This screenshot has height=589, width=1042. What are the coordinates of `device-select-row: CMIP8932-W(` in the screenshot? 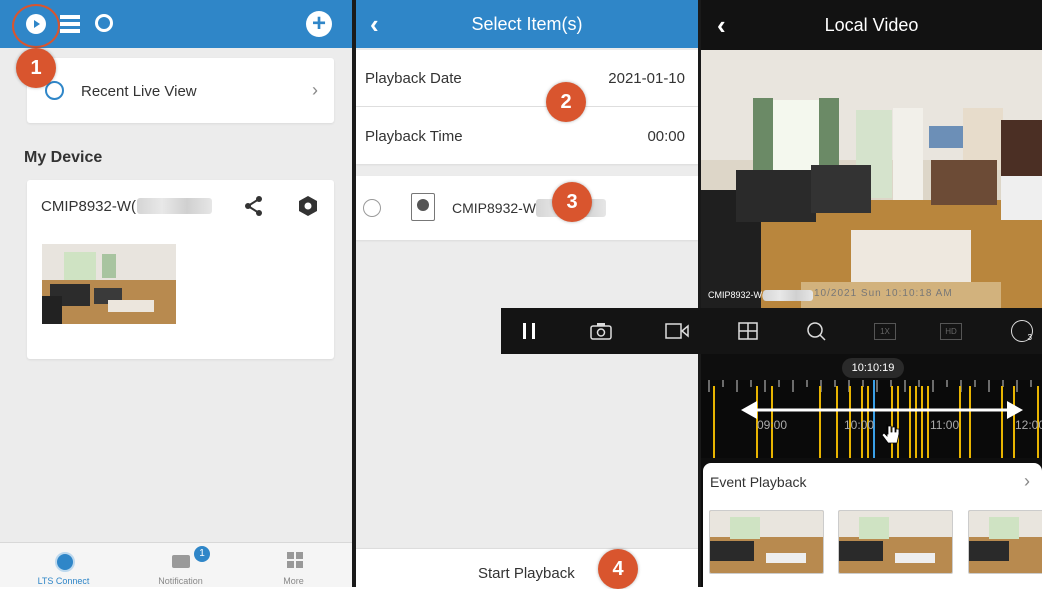 It's located at (527, 208).